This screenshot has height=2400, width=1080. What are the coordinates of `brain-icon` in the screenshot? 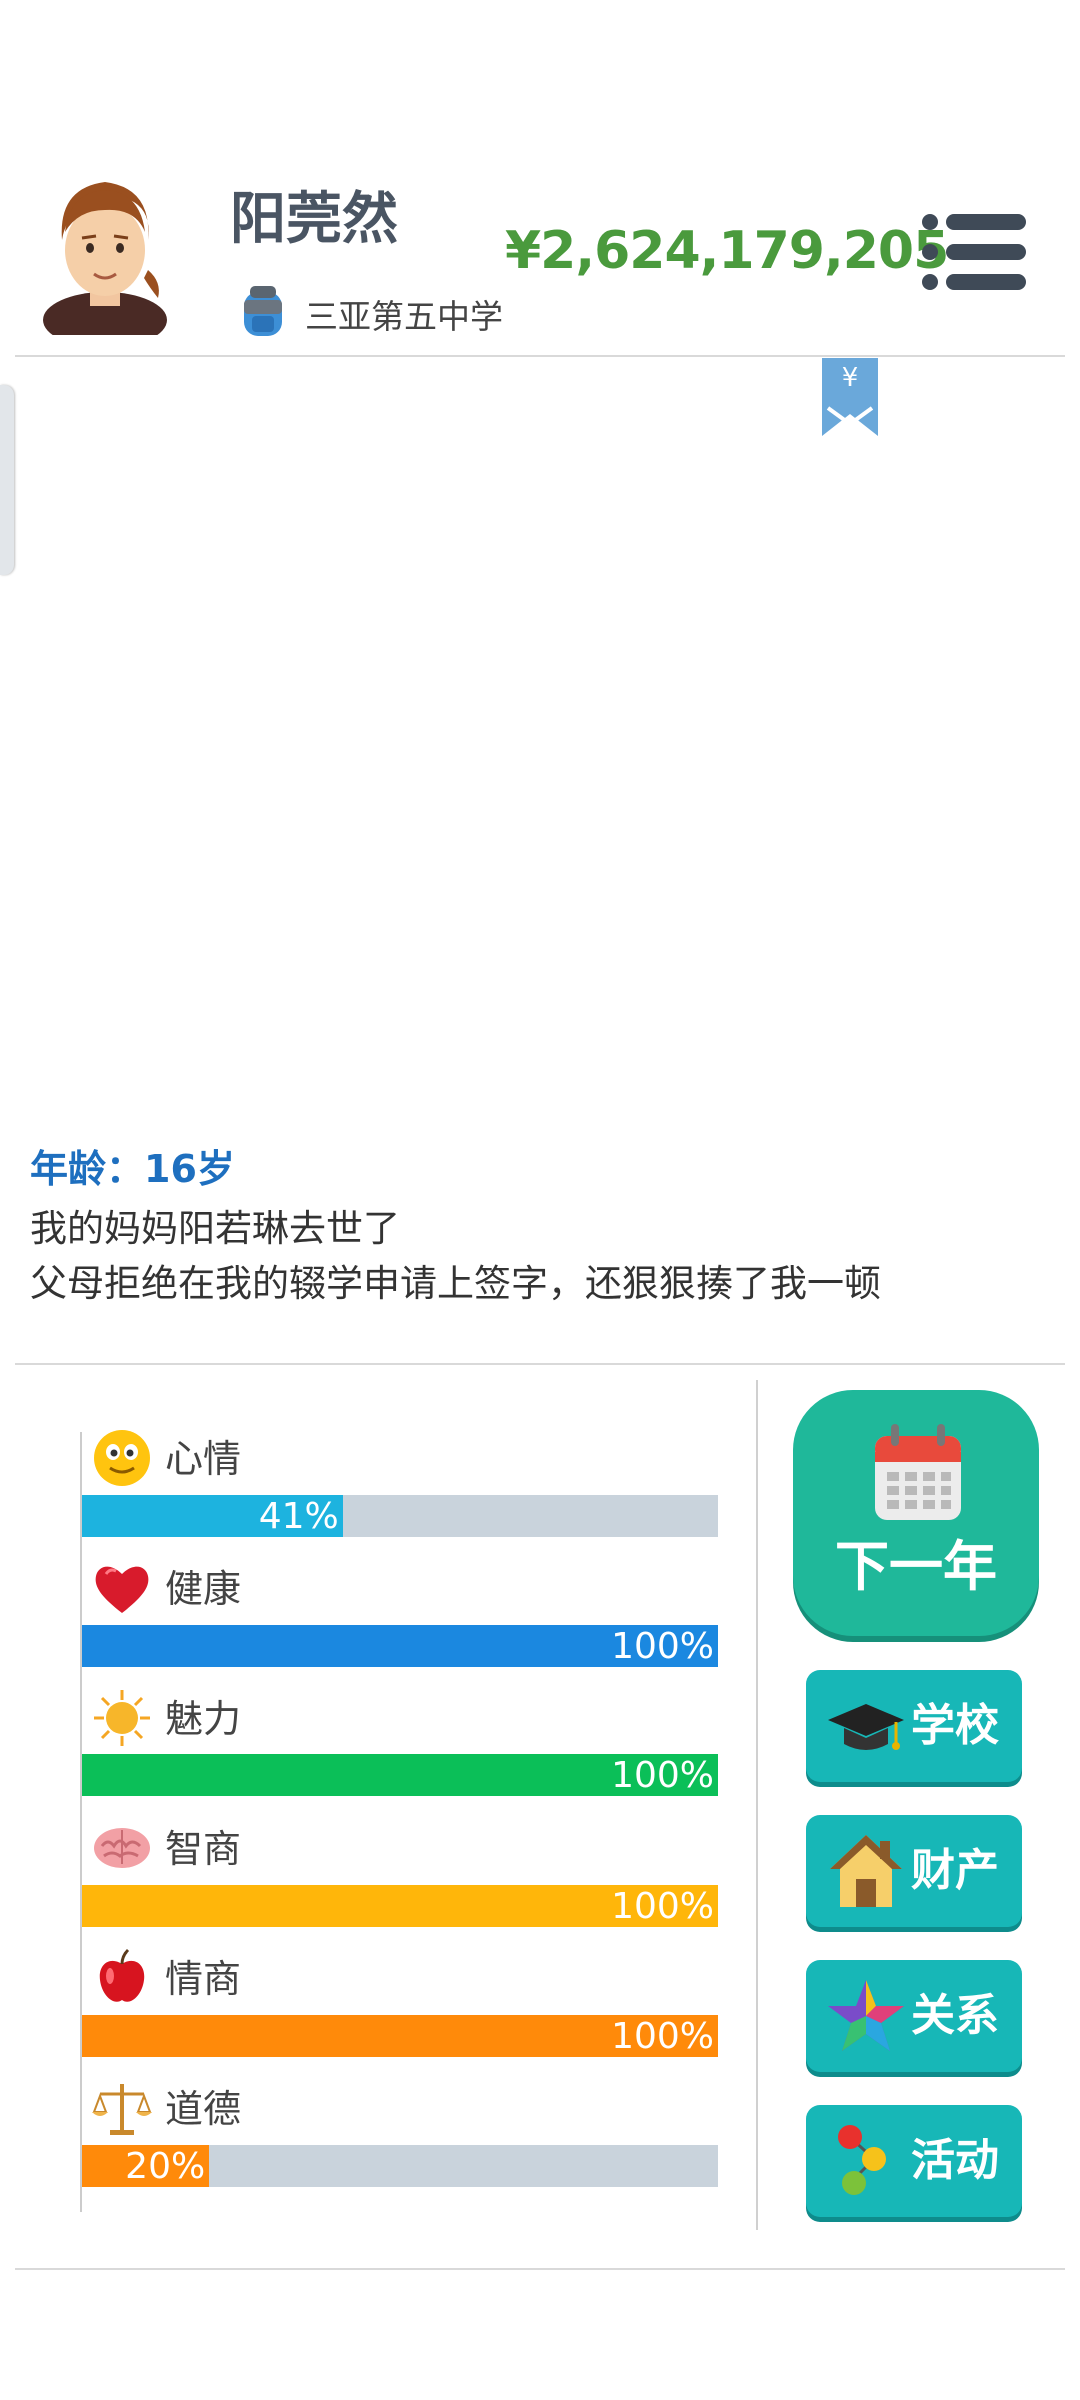 It's located at (122, 1848).